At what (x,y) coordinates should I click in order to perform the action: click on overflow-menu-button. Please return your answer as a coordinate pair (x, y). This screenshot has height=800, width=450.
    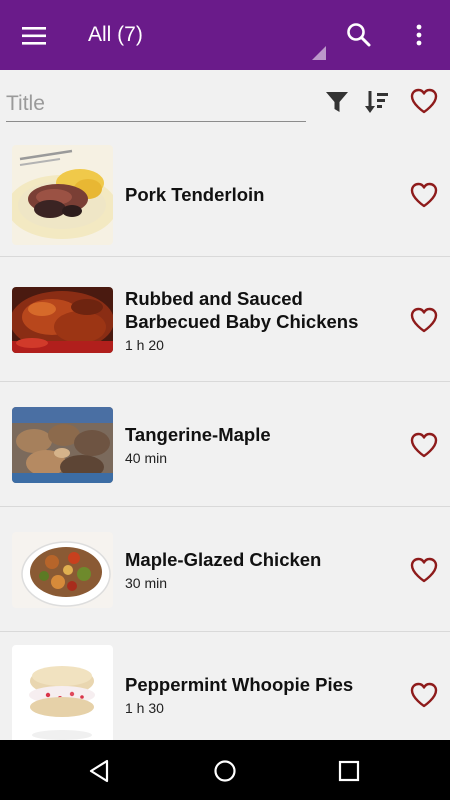
    Looking at the image, I should click on (419, 35).